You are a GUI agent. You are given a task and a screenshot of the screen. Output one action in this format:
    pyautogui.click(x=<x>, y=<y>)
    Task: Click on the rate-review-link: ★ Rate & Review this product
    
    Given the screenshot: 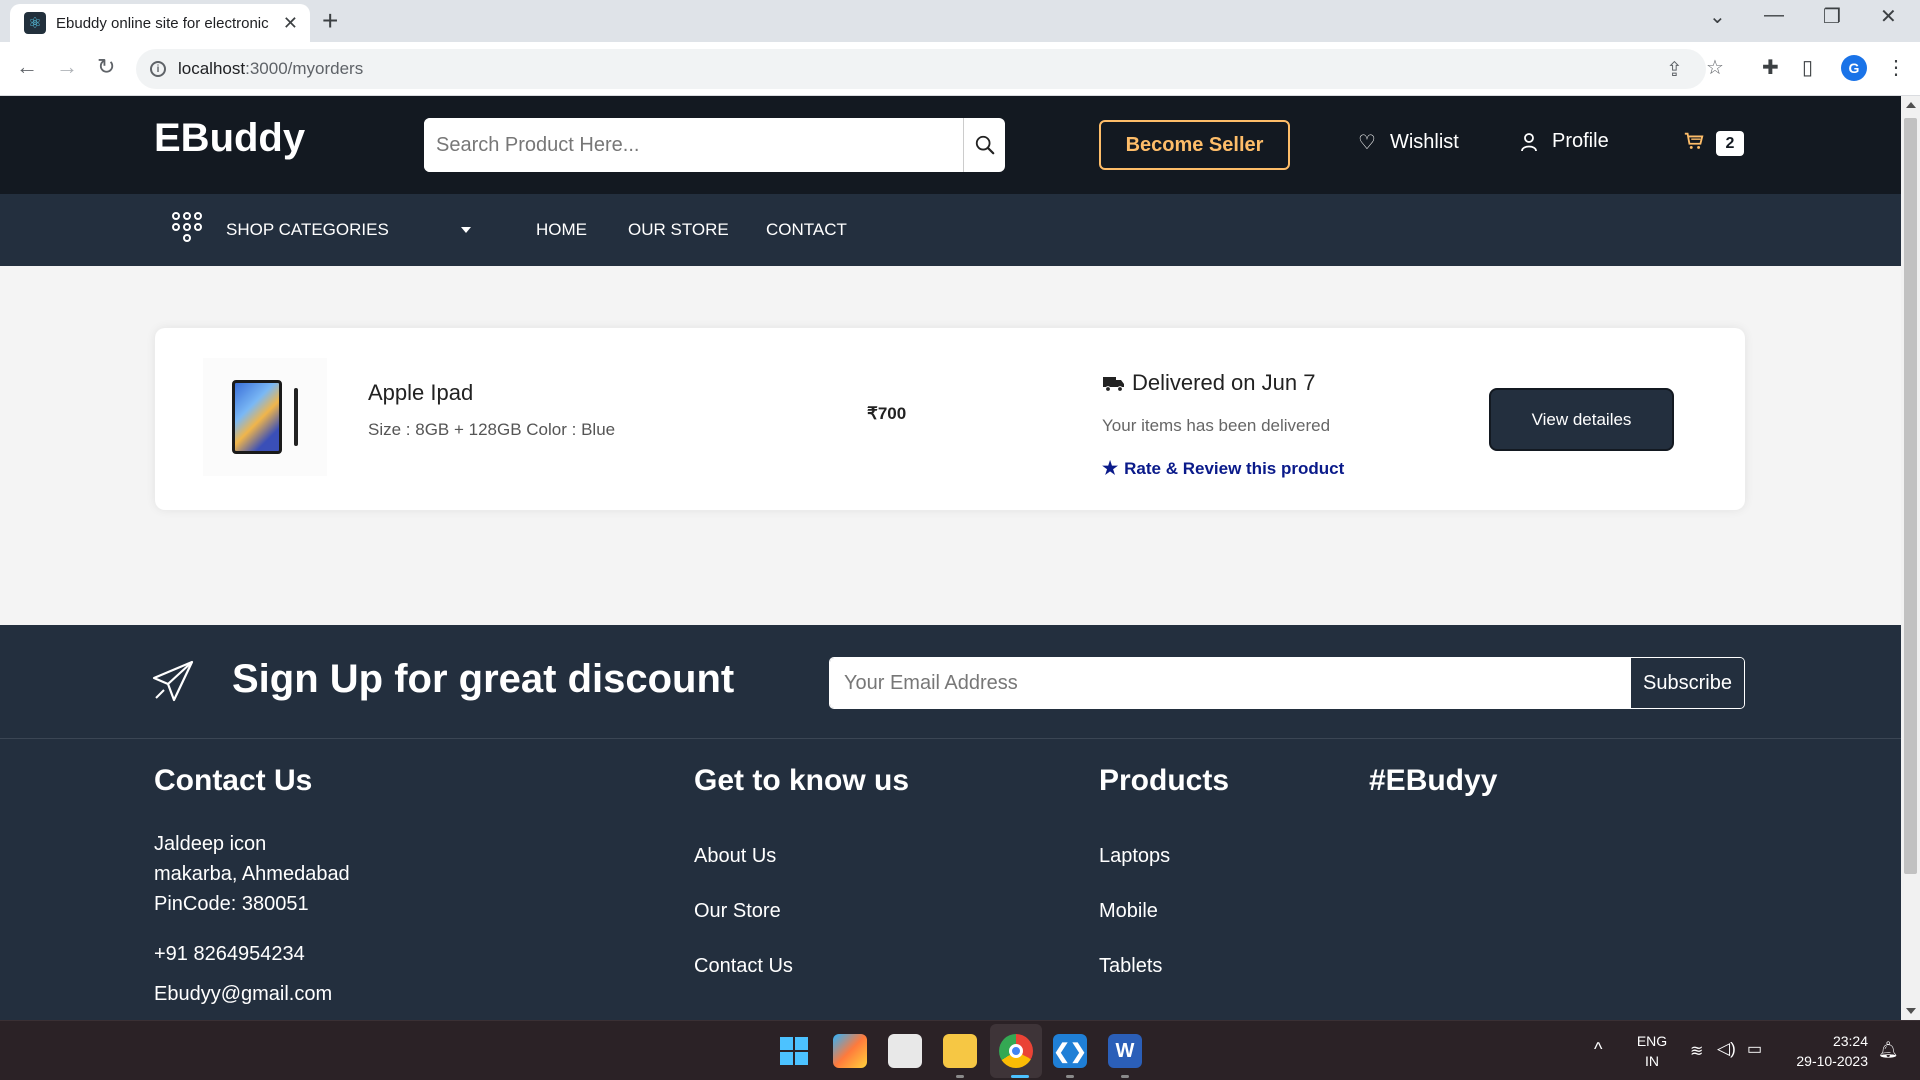 What is the action you would take?
    pyautogui.click(x=1223, y=468)
    